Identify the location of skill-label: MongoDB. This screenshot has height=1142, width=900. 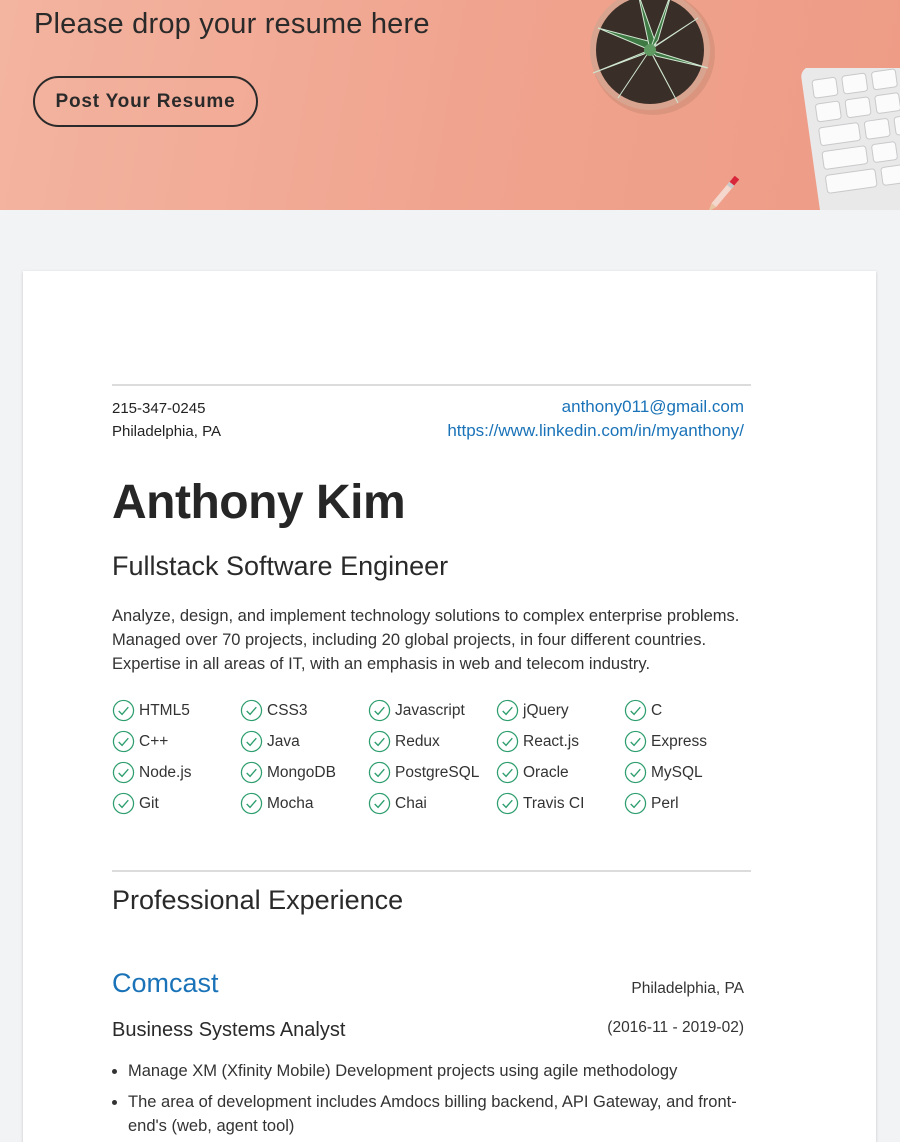
(301, 772).